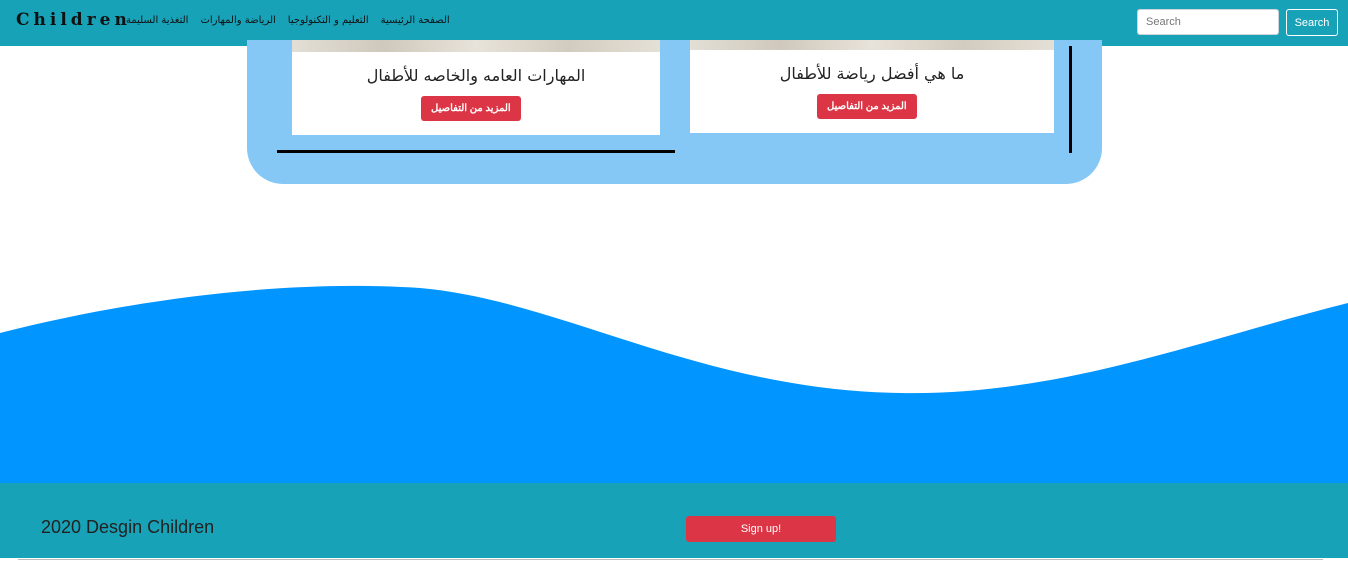  Describe the element at coordinates (237, 20) in the screenshot. I see `nav-link-sports-skills: الرياضة والمهارات` at that location.